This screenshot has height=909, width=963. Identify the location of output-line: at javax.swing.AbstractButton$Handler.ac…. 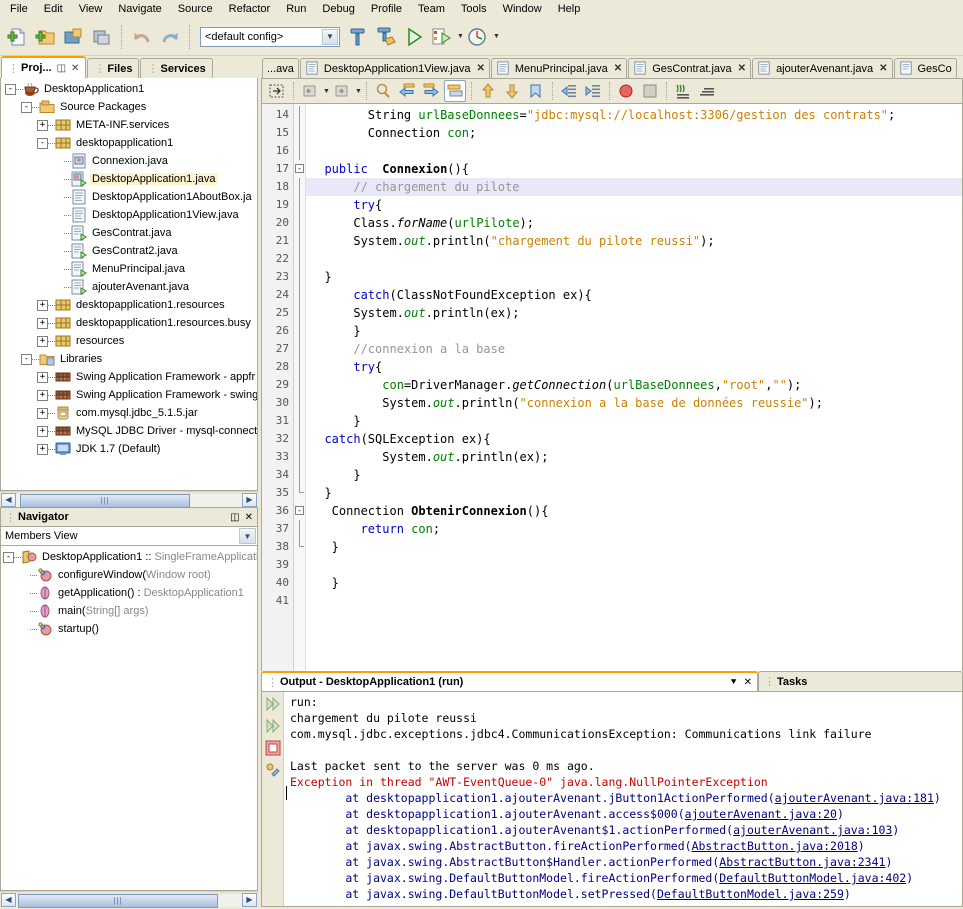
(626, 862).